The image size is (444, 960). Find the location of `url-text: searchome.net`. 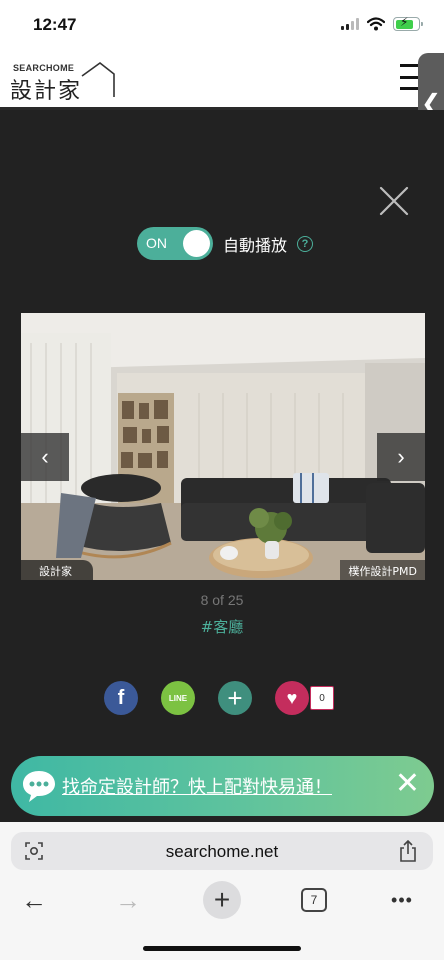

url-text: searchome.net is located at coordinates (222, 851).